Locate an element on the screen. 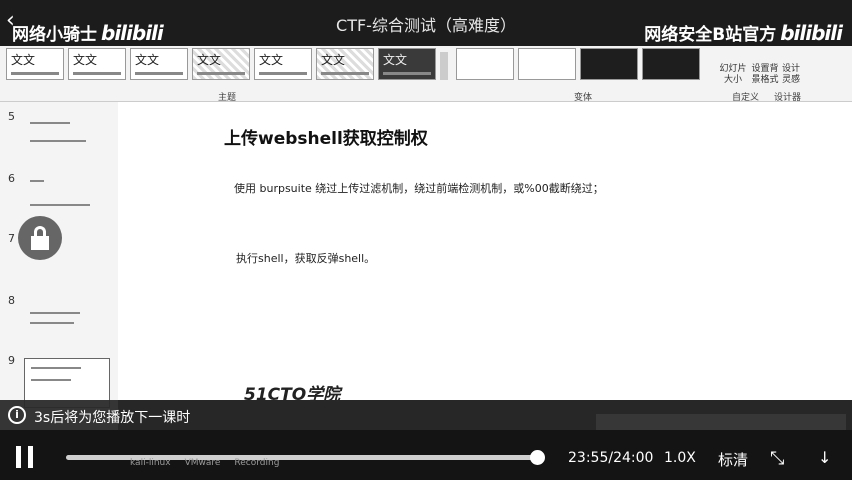 The width and height of the screenshot is (852, 480). chevron-down-icon: ↓ is located at coordinates (824, 457).